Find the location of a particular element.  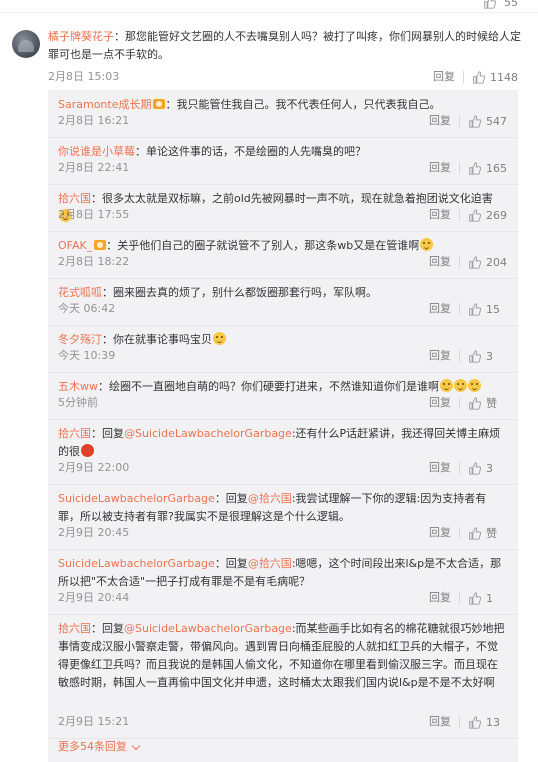

reply-actions: 回复 547 is located at coordinates (468, 121).